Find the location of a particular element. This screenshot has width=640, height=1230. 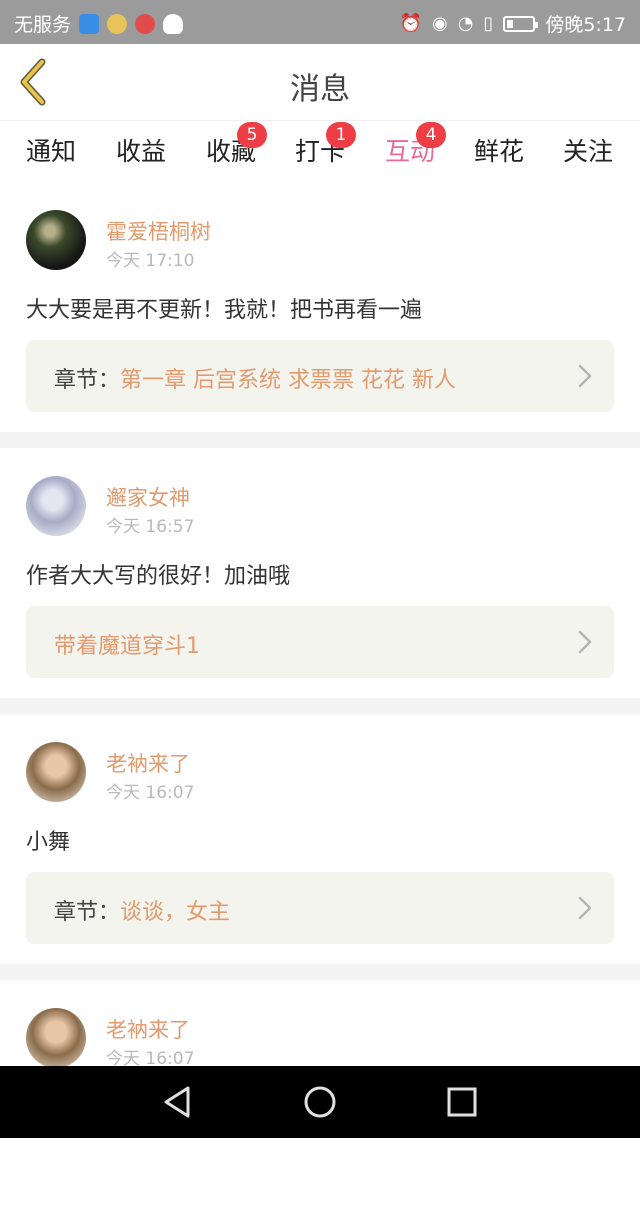

tab-notice: 通知 is located at coordinates (51, 150).